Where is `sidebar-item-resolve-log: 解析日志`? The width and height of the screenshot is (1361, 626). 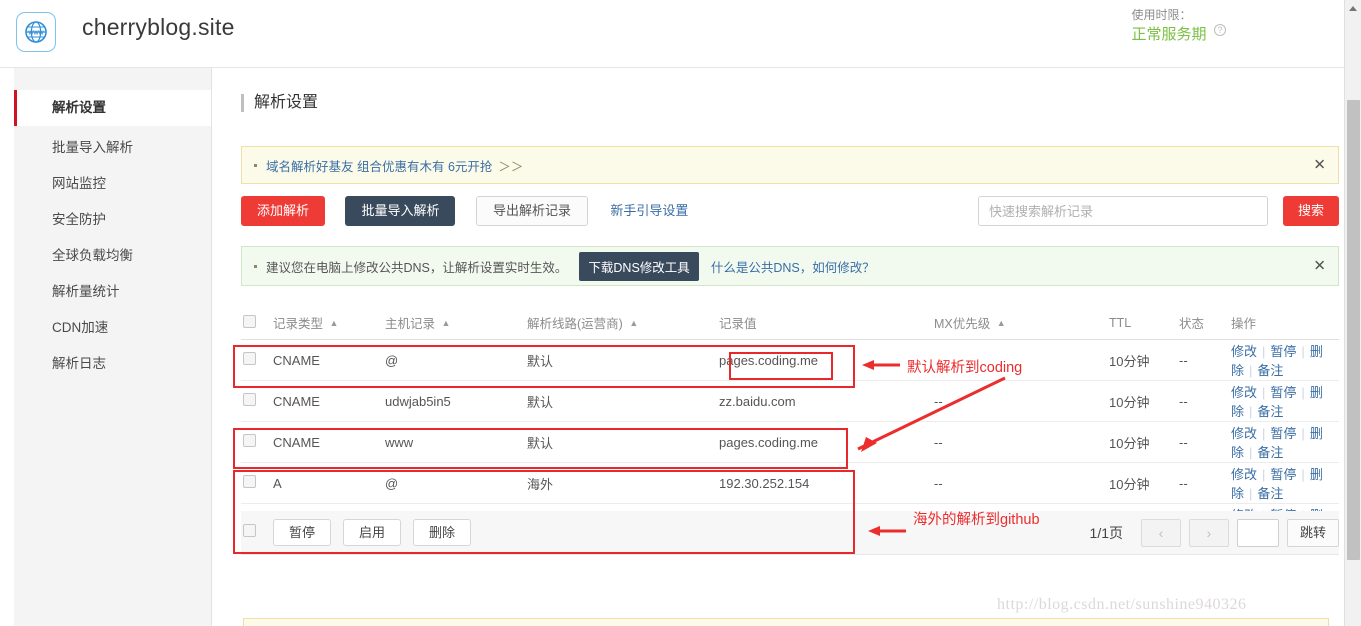
sidebar-item-resolve-log: 解析日志 is located at coordinates (112, 364).